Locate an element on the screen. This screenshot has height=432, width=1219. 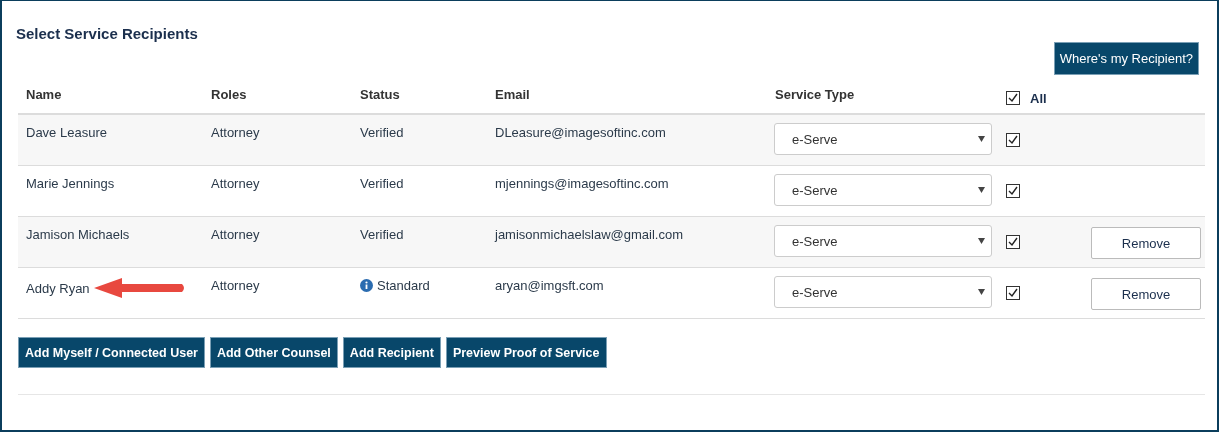
table-cell-text: aryan@imgsft.com is located at coordinates (549, 285).